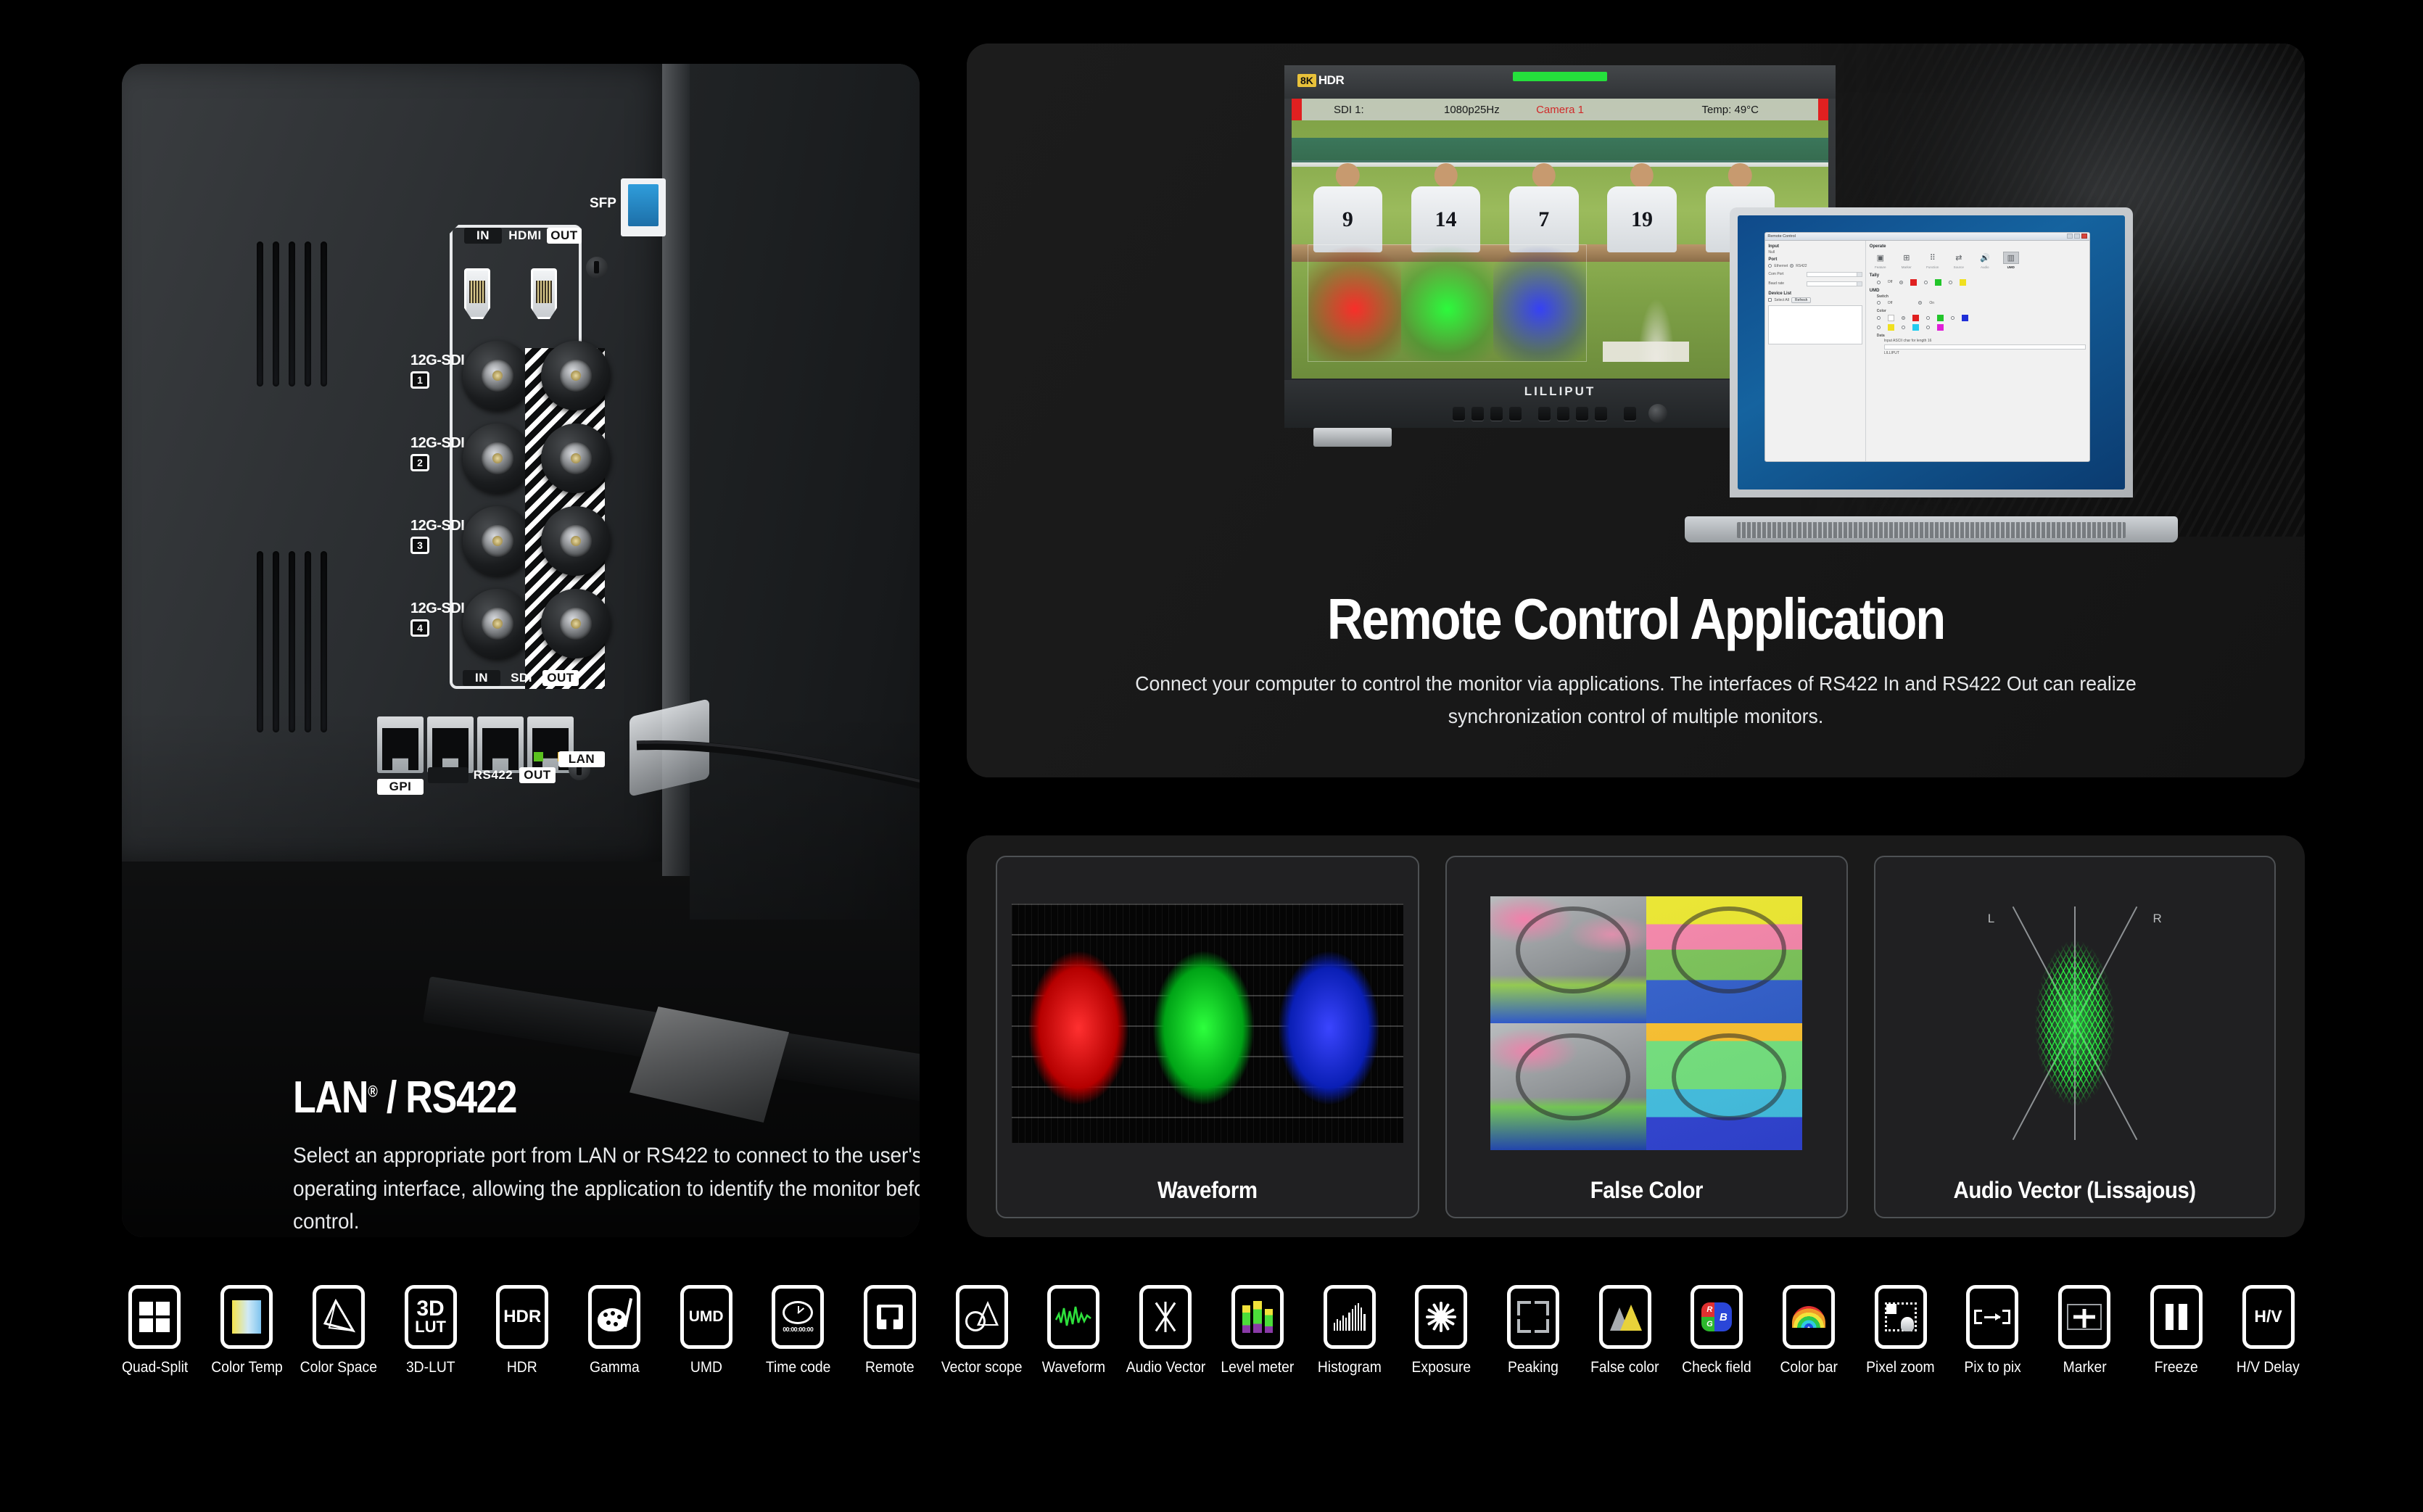 This screenshot has width=2423, height=1512. I want to click on feature-freeze: Freeze, so click(2177, 1330).